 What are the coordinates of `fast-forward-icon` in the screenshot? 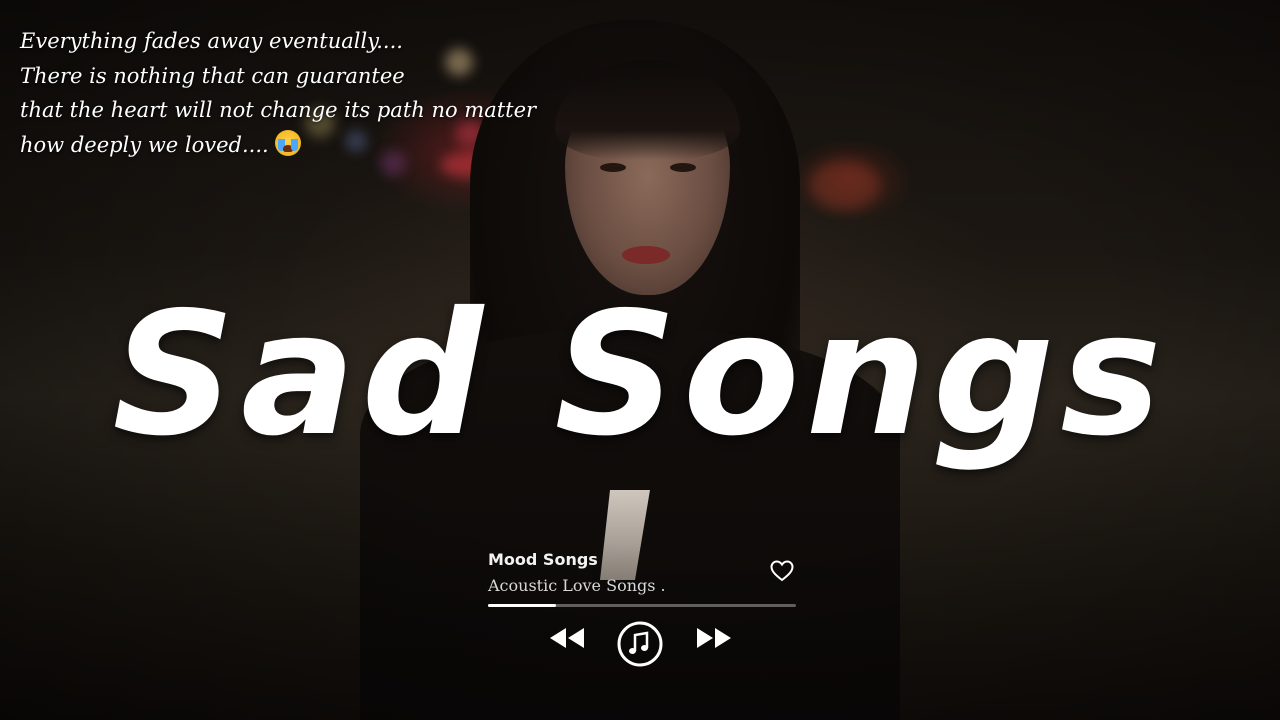 It's located at (714, 638).